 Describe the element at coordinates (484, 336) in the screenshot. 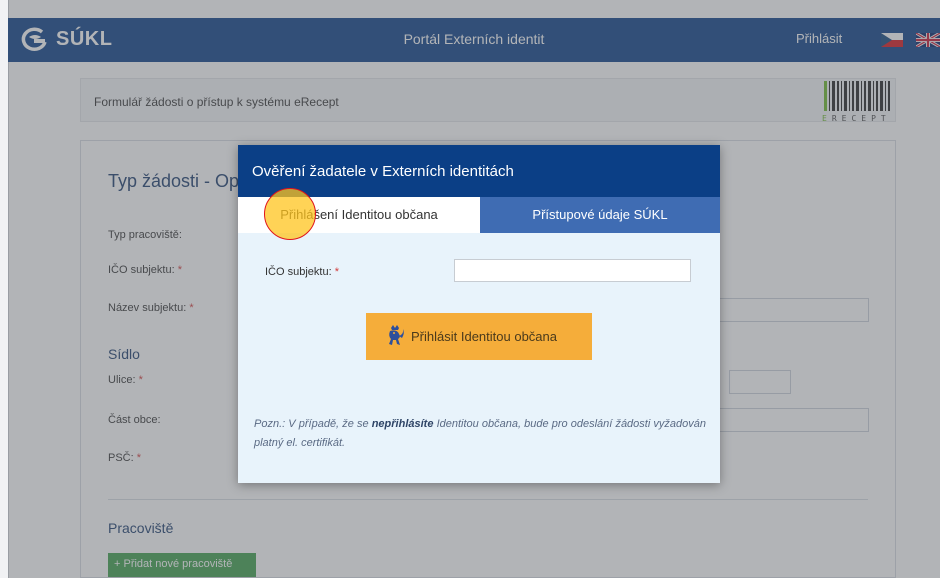

I see `citizen-identity-login-label: Přihlásit Identitou občana` at that location.